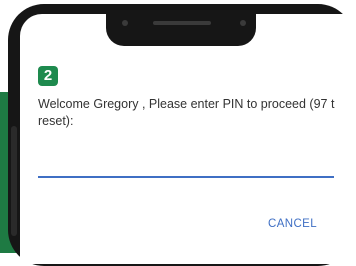 This screenshot has width=356, height=266. What do you see at coordinates (48, 76) in the screenshot?
I see `app-logo-icon: 2` at bounding box center [48, 76].